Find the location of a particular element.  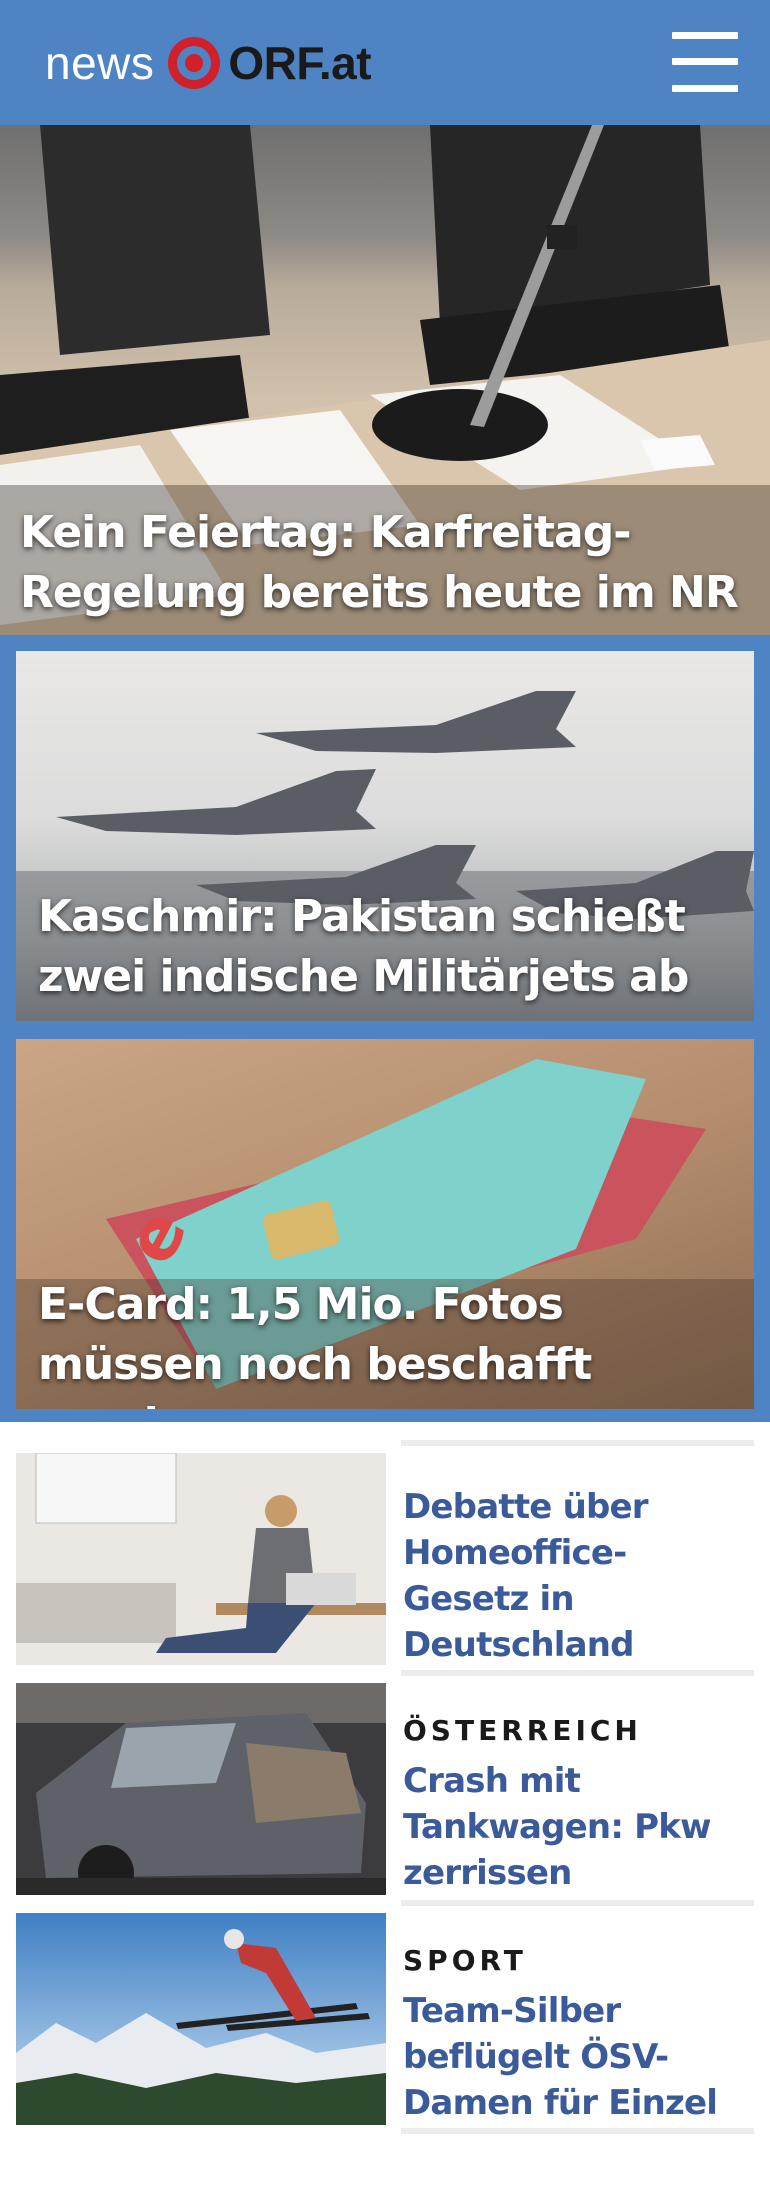

crash-thumbnail is located at coordinates (201, 1789).